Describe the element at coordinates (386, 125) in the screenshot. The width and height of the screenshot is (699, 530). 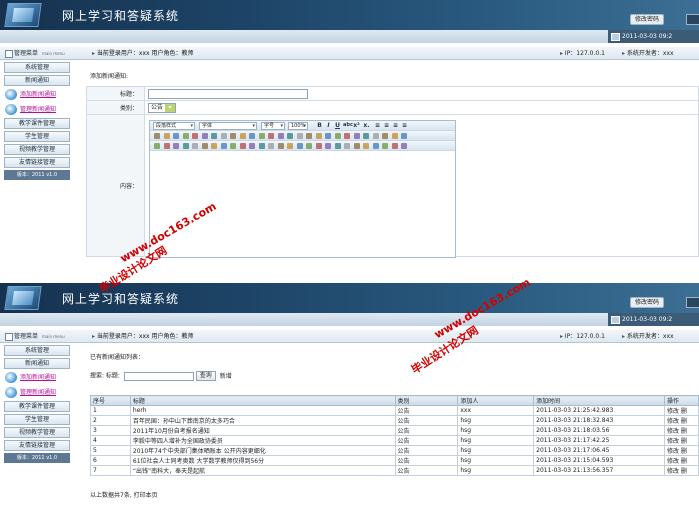
I see `align-center-icon: ≡` at that location.